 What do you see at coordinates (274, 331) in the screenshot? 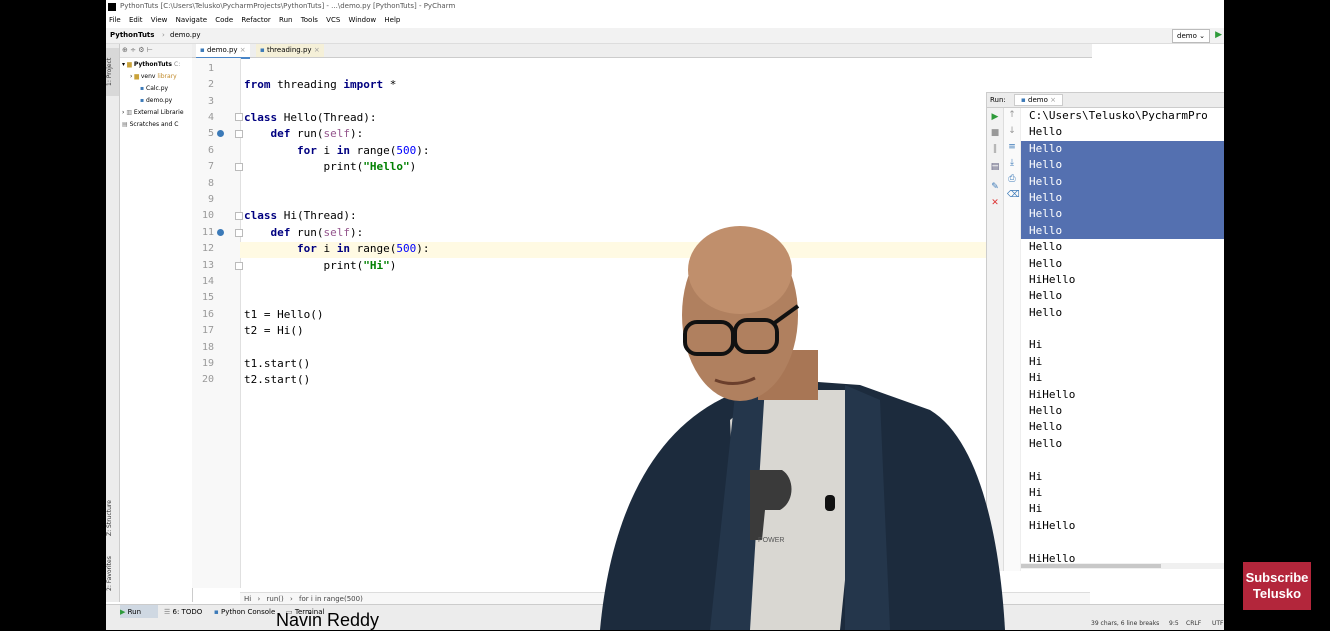
I see `code-line-17: t2 = Hi()` at bounding box center [274, 331].